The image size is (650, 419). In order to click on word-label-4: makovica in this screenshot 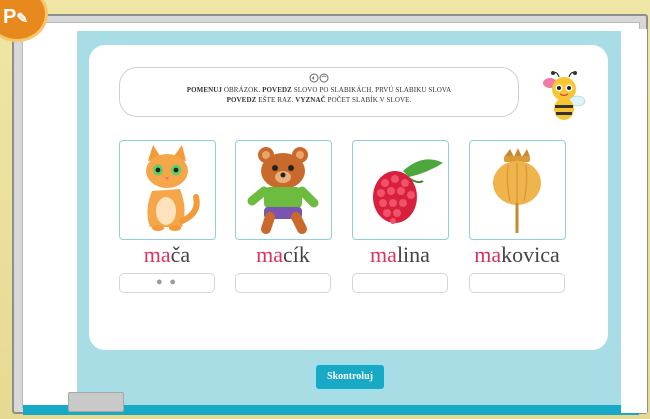, I will do `click(517, 254)`.